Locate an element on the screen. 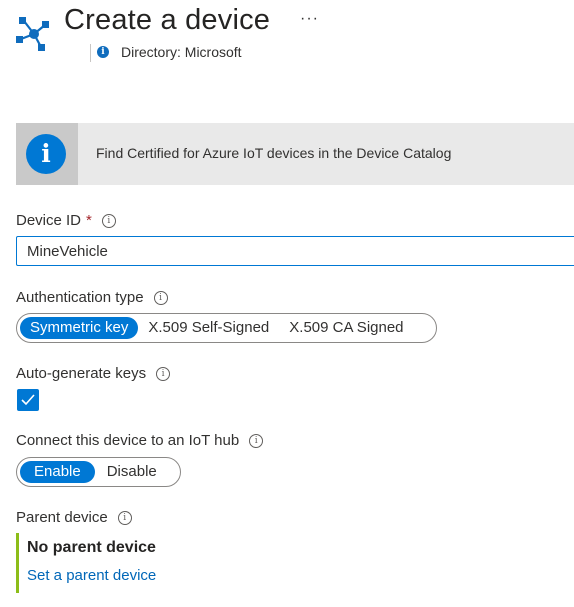  connect-hub-toggle: Enable Disable is located at coordinates (98, 472).